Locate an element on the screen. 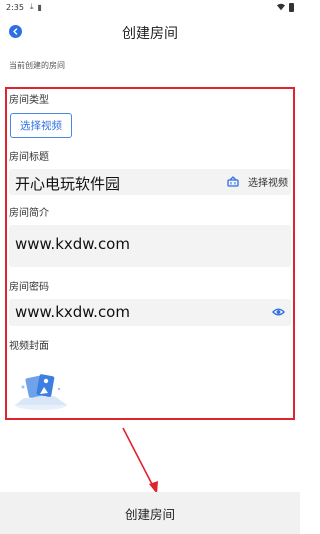 This screenshot has width=320, height=534. section-caption: 当前创建的房间 is located at coordinates (37, 65).